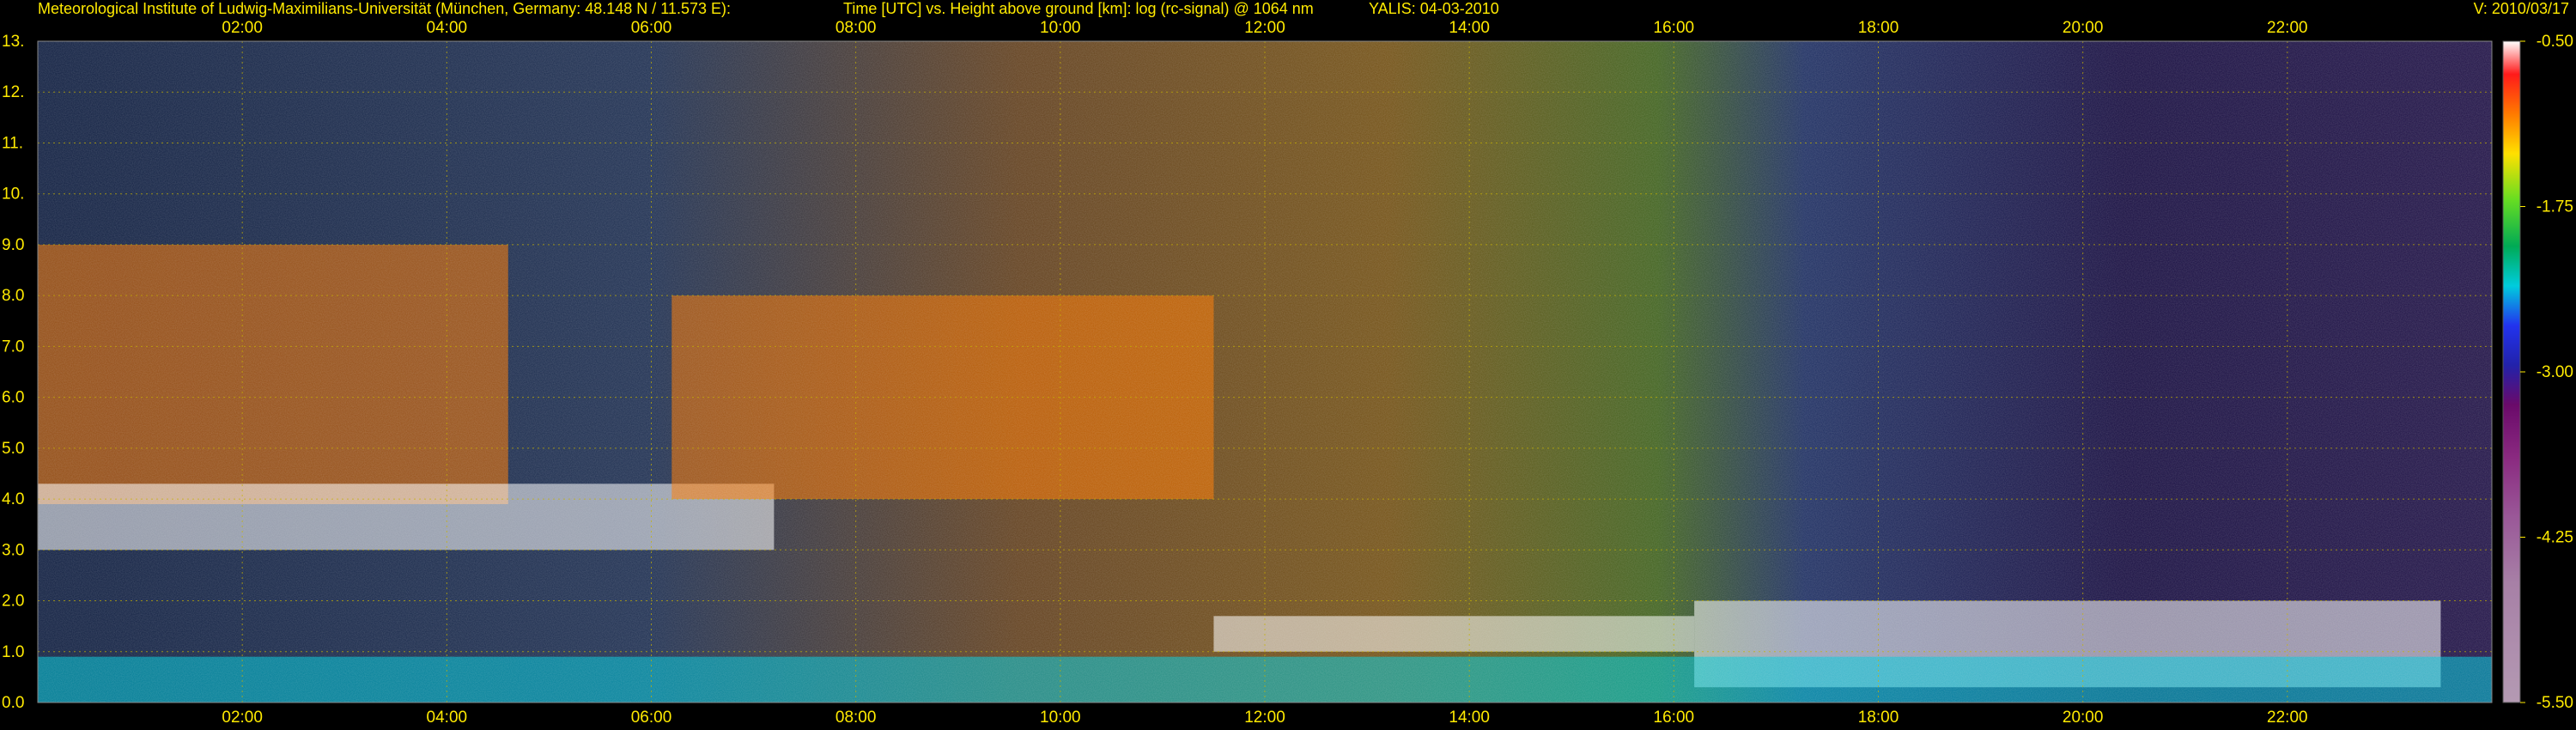 The width and height of the screenshot is (2576, 730). I want to click on colorbar-tick-label: -0.50, so click(2555, 42).